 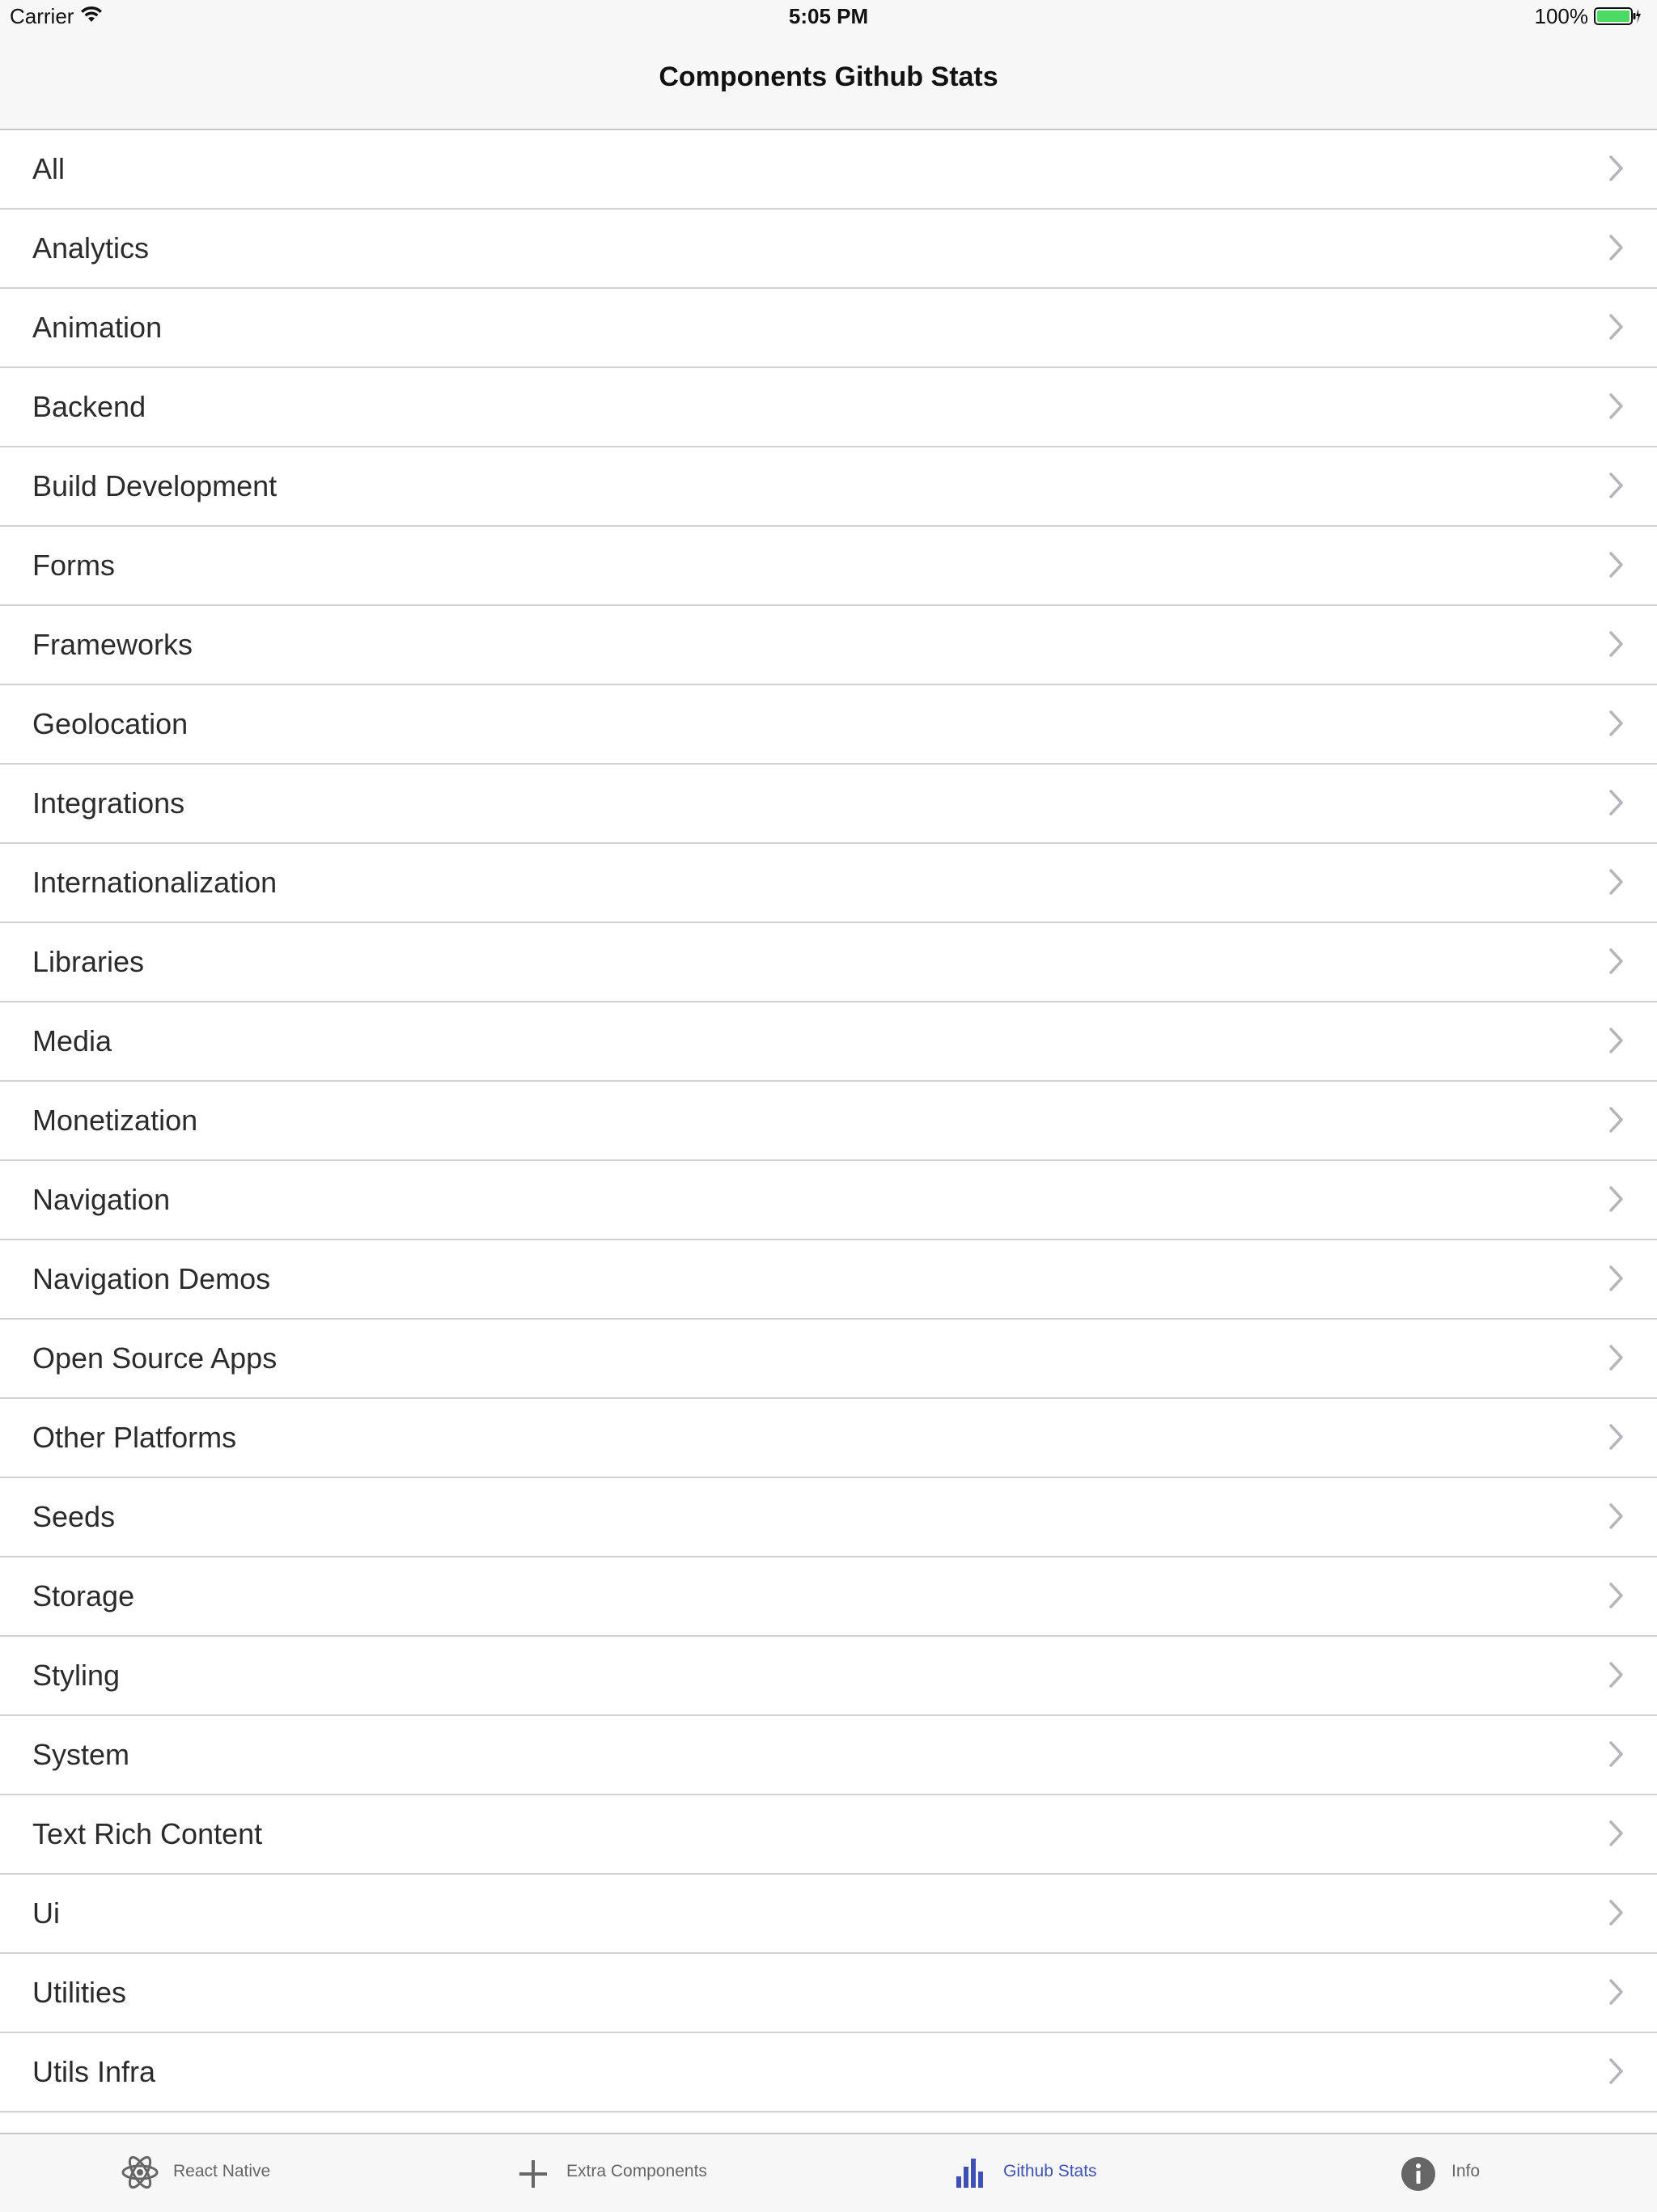 What do you see at coordinates (83, 1595) in the screenshot?
I see `list-item-label: Storage` at bounding box center [83, 1595].